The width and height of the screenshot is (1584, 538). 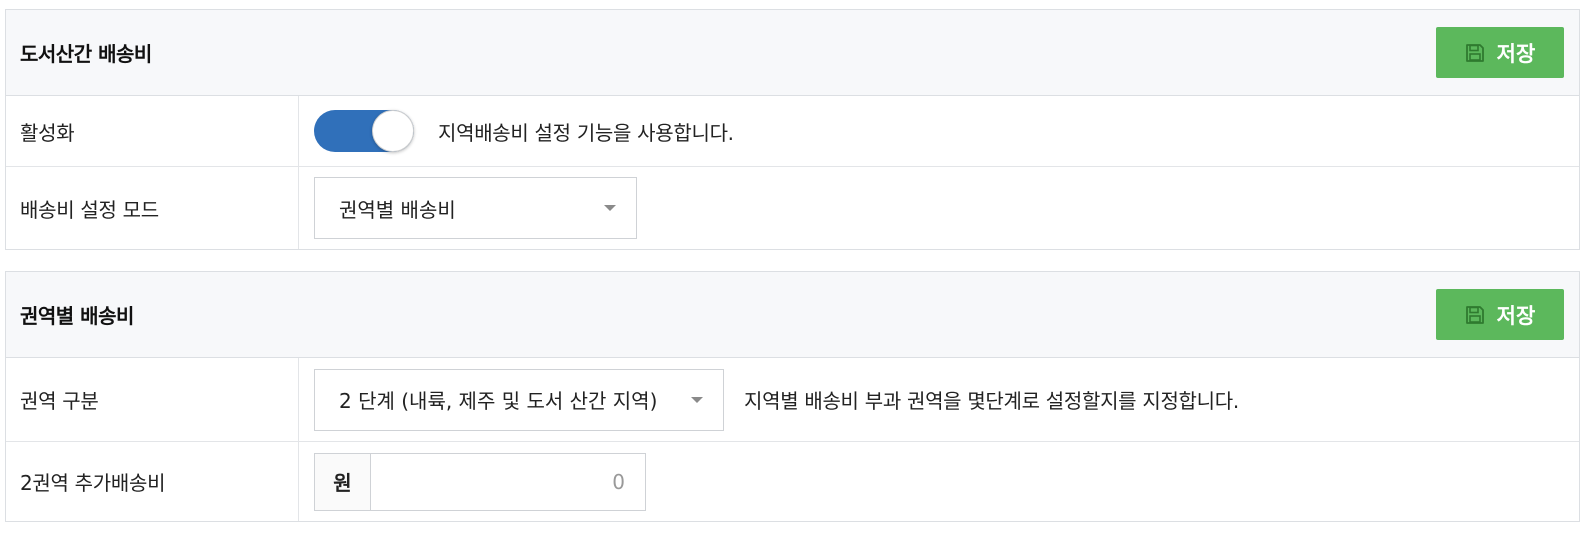 What do you see at coordinates (792, 481) in the screenshot?
I see `zone2-fee-row: 2권역 추가배송비 원` at bounding box center [792, 481].